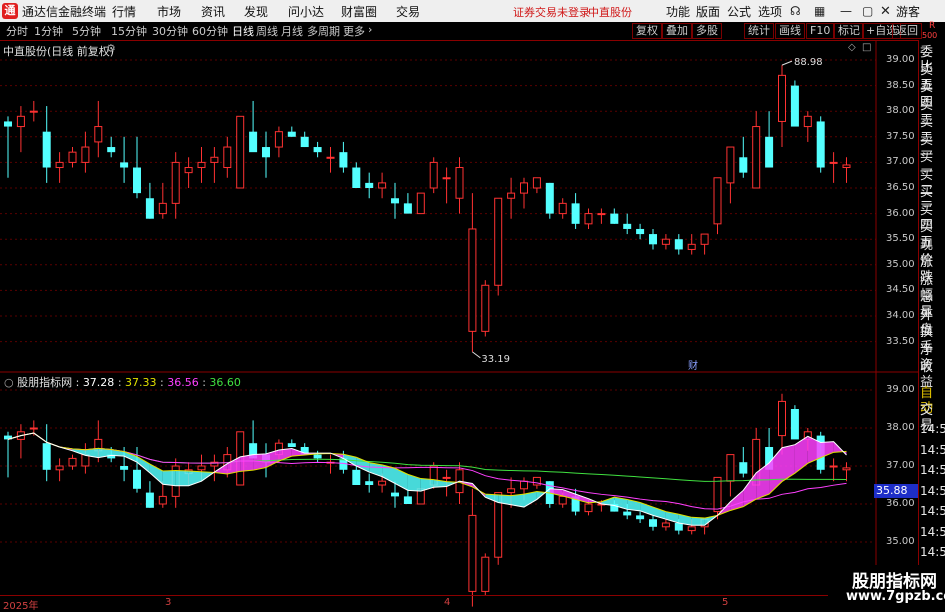  I want to click on menu-layout: 版面, so click(708, 11).